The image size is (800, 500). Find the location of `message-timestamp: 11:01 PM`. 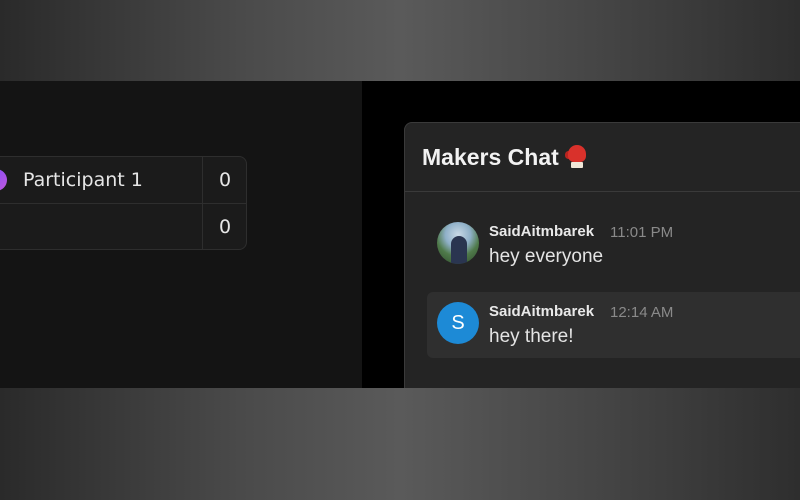

message-timestamp: 11:01 PM is located at coordinates (642, 232).